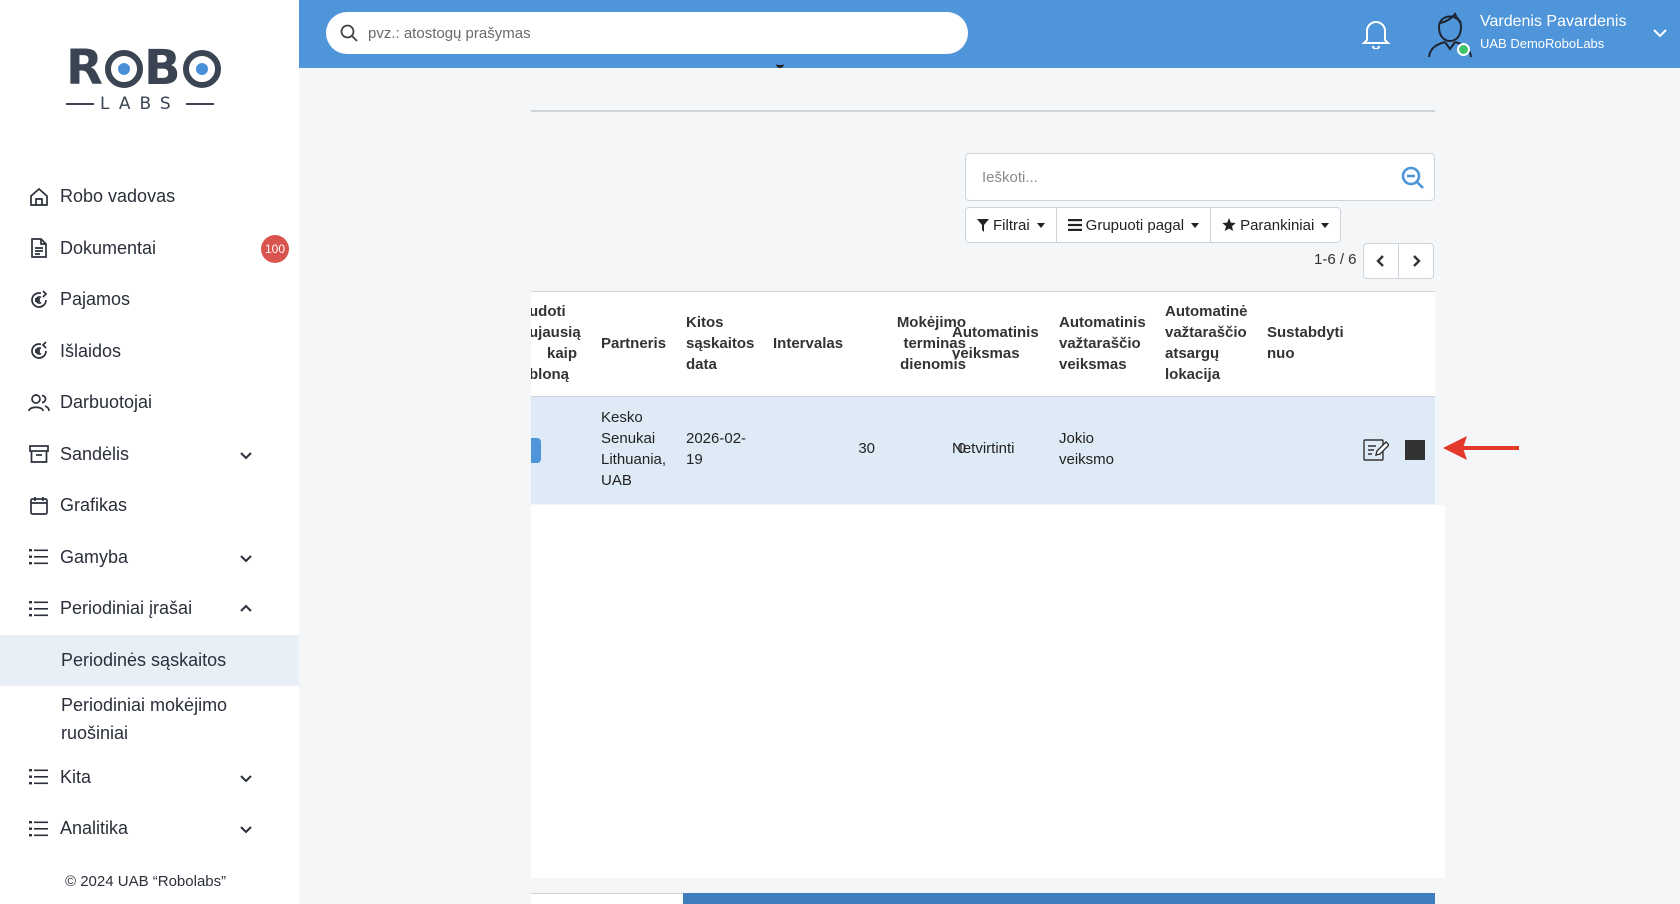  What do you see at coordinates (146, 881) in the screenshot?
I see `copyright-text: © 2024 UAB “Robolabs”` at bounding box center [146, 881].